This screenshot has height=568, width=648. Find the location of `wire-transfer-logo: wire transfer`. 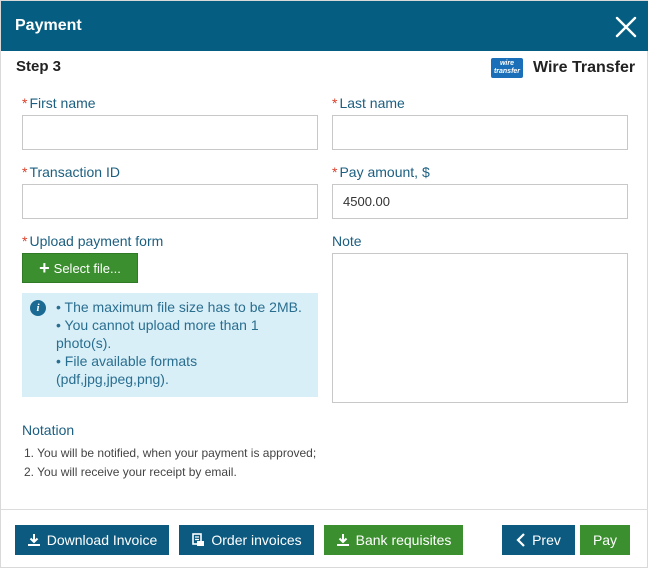

wire-transfer-logo: wire transfer is located at coordinates (507, 68).